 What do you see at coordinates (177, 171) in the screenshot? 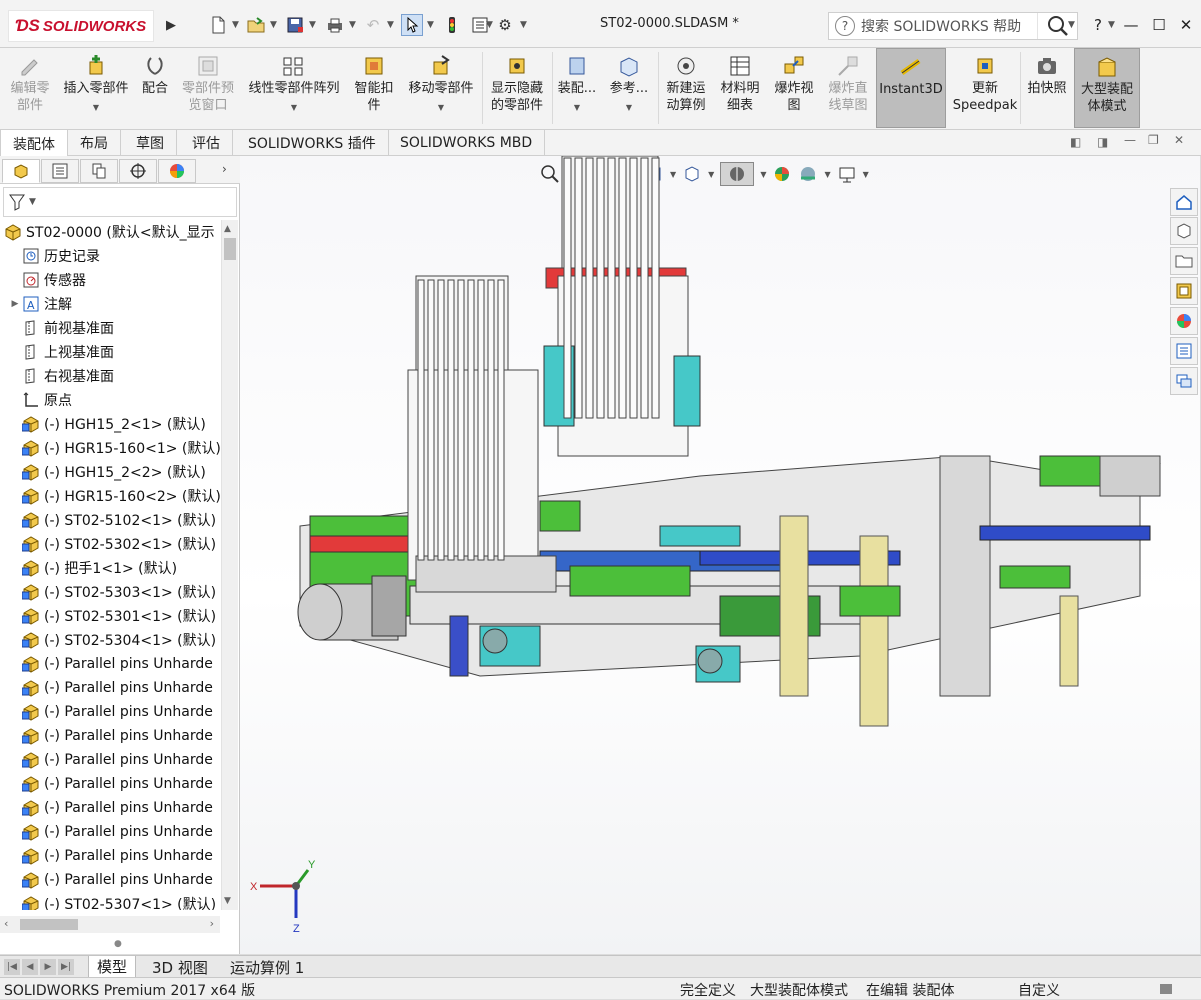
I see `display-manager-tab-icon` at bounding box center [177, 171].